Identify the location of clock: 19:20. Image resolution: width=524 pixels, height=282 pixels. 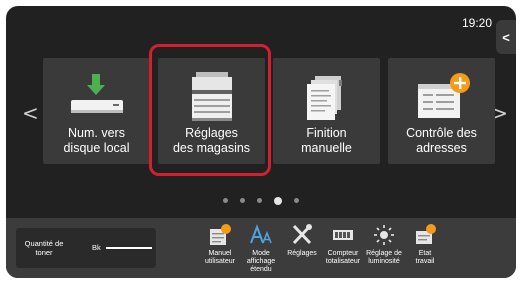
(476, 23).